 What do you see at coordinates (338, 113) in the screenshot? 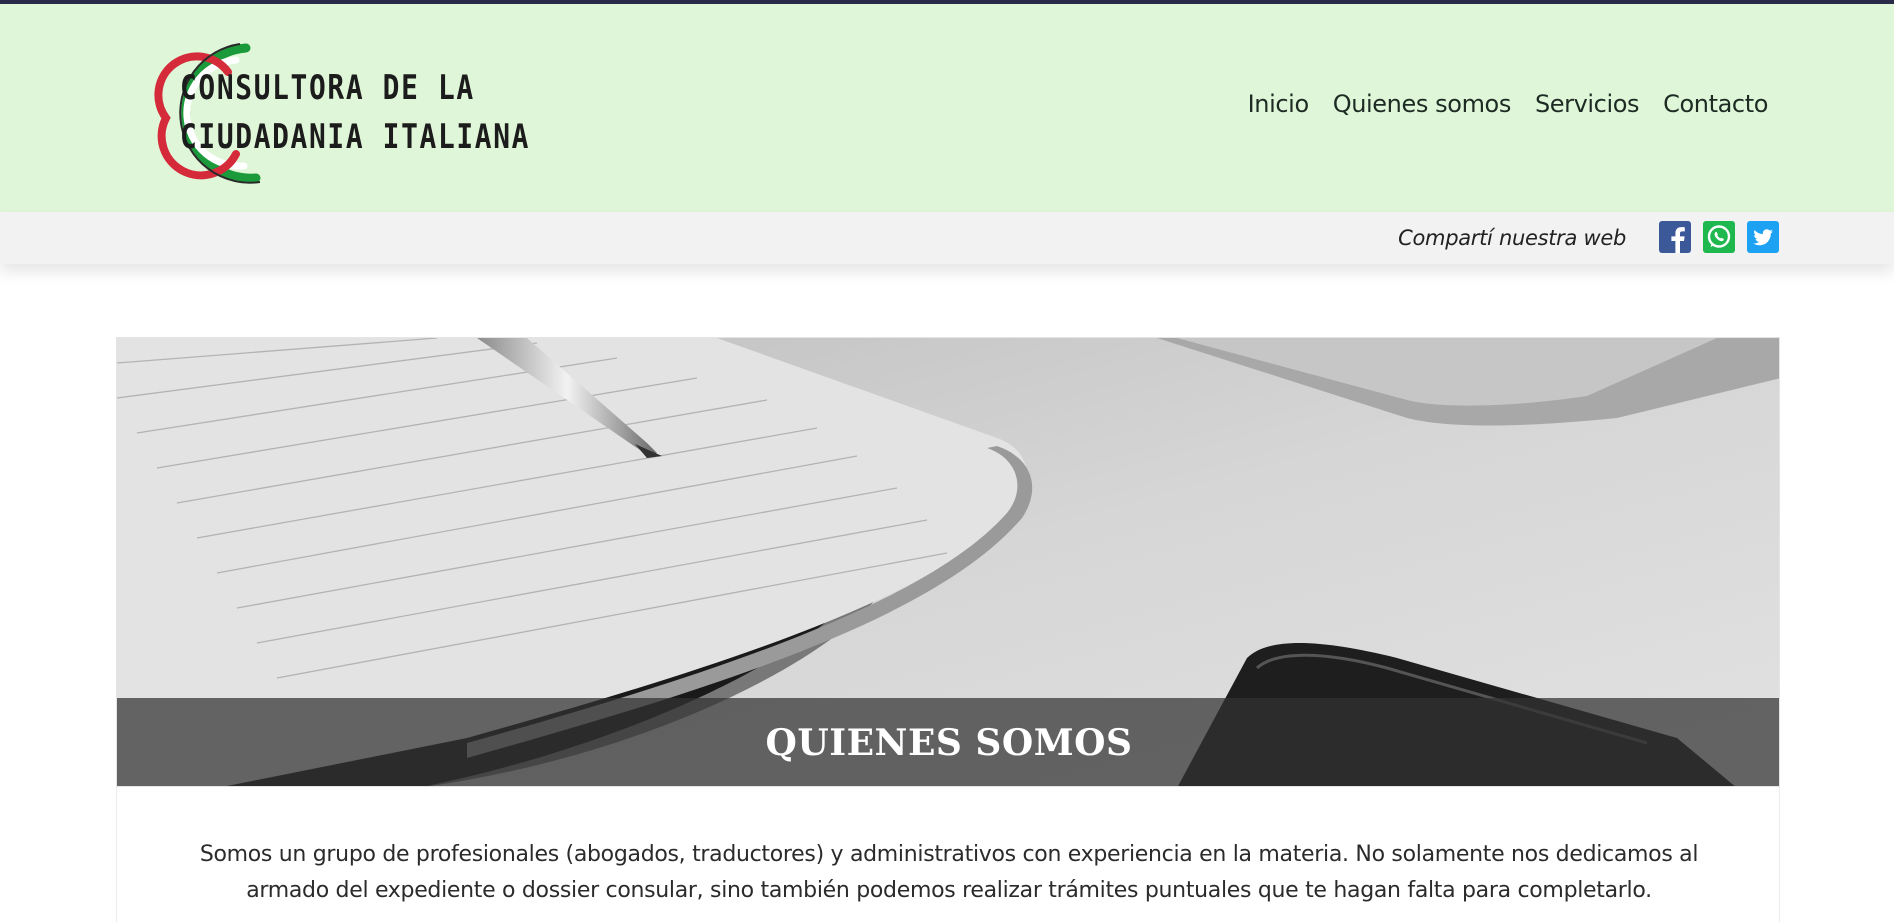
I see `site-logo: CONSULTORA DE LA CIUDADANIA ITALIANA` at bounding box center [338, 113].